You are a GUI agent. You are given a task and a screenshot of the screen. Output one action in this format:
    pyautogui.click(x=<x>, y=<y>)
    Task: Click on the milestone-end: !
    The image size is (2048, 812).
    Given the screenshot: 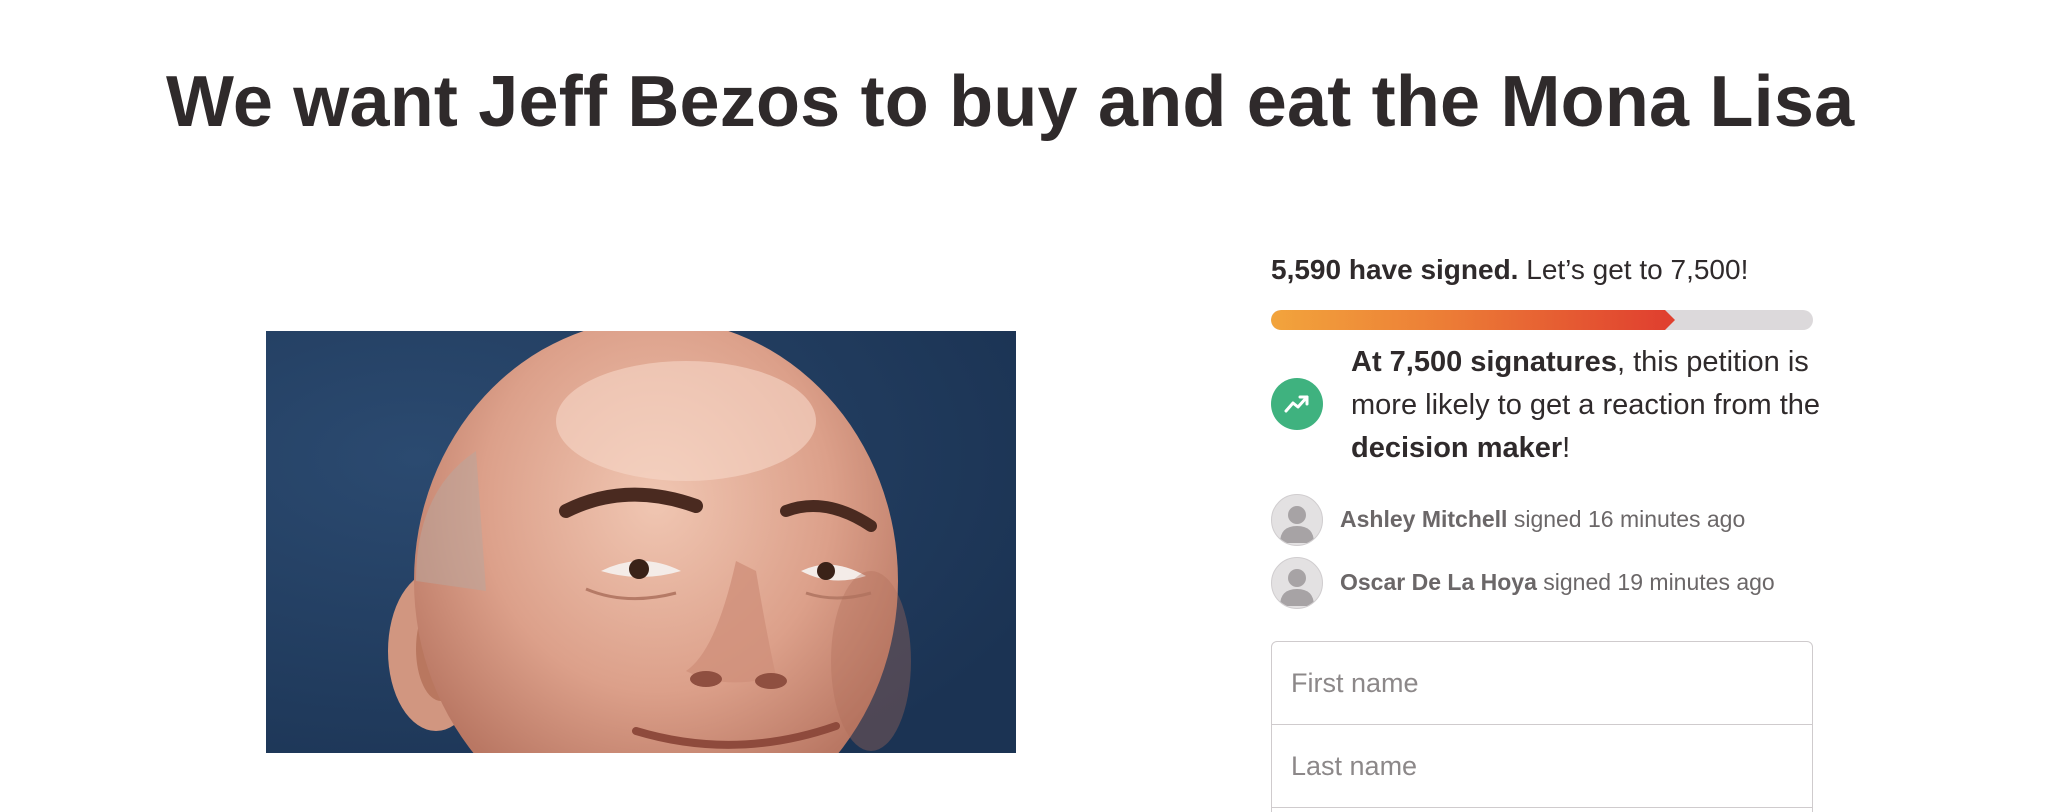 What is the action you would take?
    pyautogui.click(x=1566, y=448)
    